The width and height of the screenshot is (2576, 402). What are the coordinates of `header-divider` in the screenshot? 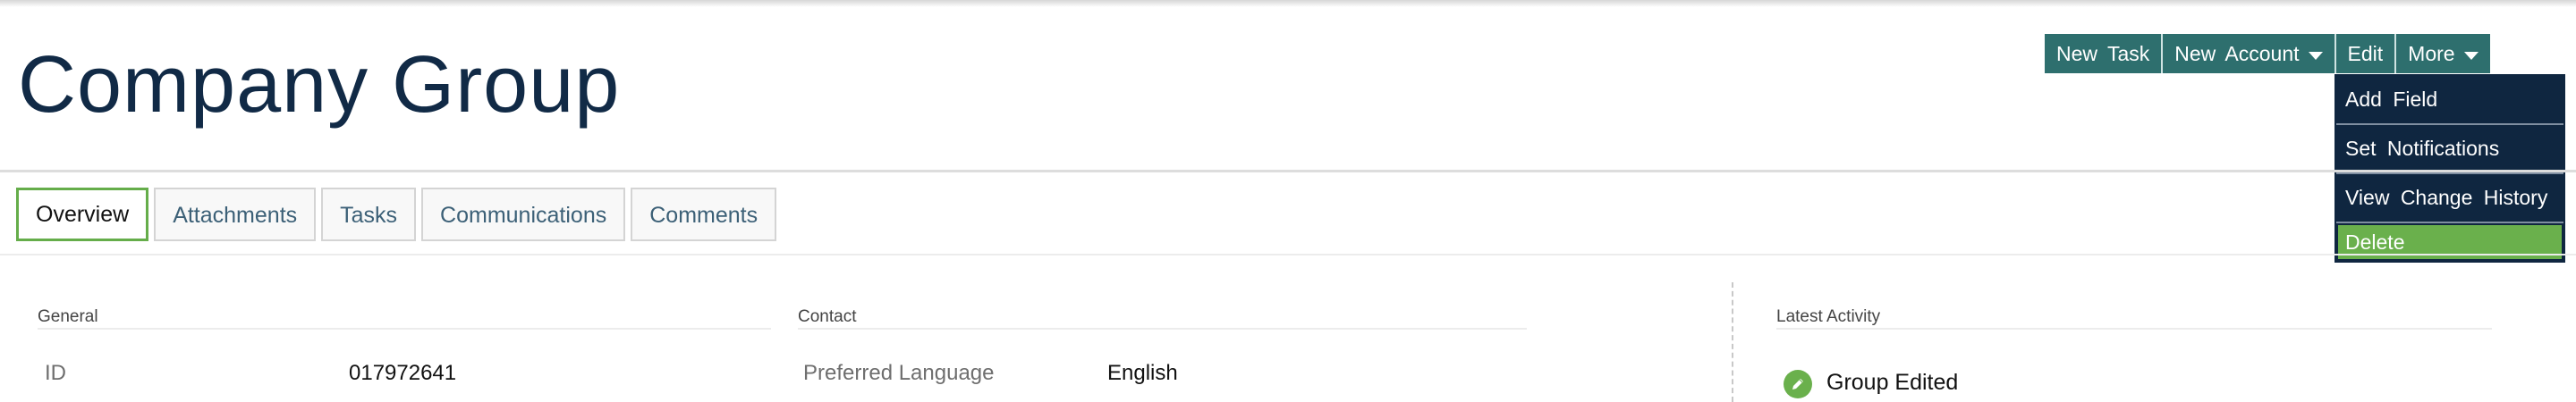 It's located at (1288, 171).